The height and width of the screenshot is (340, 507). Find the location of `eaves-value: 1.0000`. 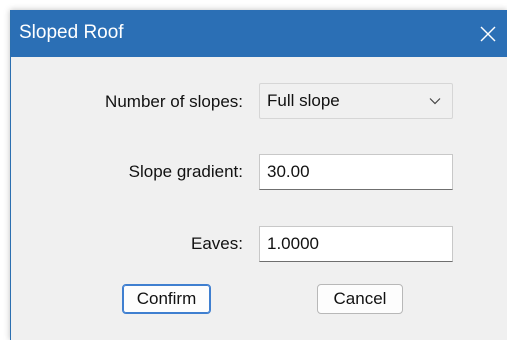

eaves-value: 1.0000 is located at coordinates (293, 243).